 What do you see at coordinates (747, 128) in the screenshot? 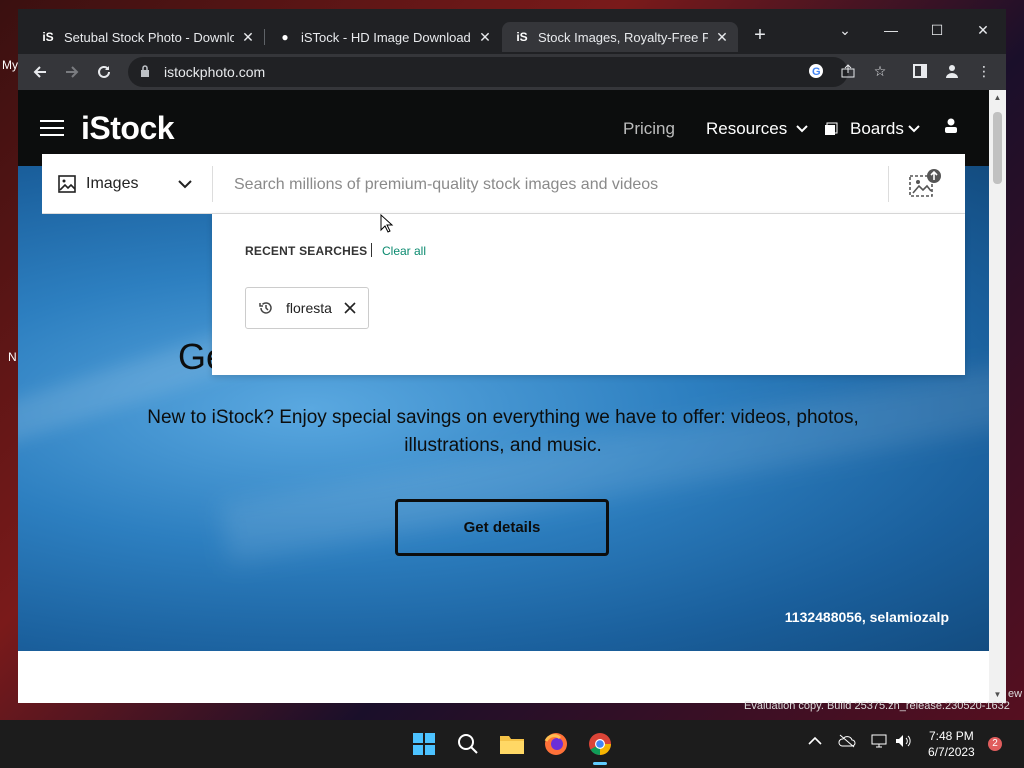
I see `nav-resources-label: Resources` at bounding box center [747, 128].